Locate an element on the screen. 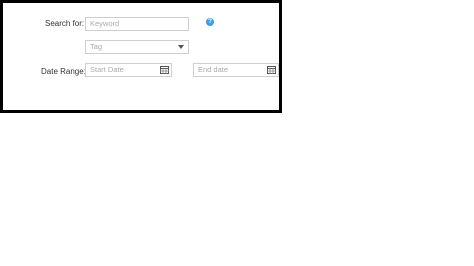 The image size is (474, 266). start-date-field is located at coordinates (128, 70).